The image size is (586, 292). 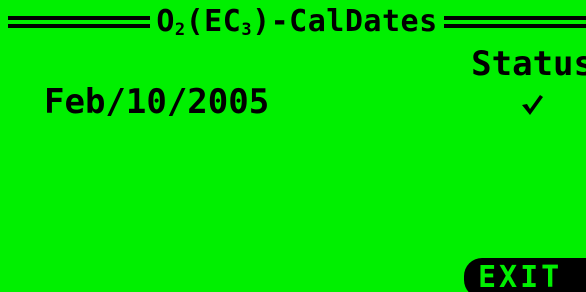 I want to click on title-subscript-oxygen: 2, so click(x=180, y=30).